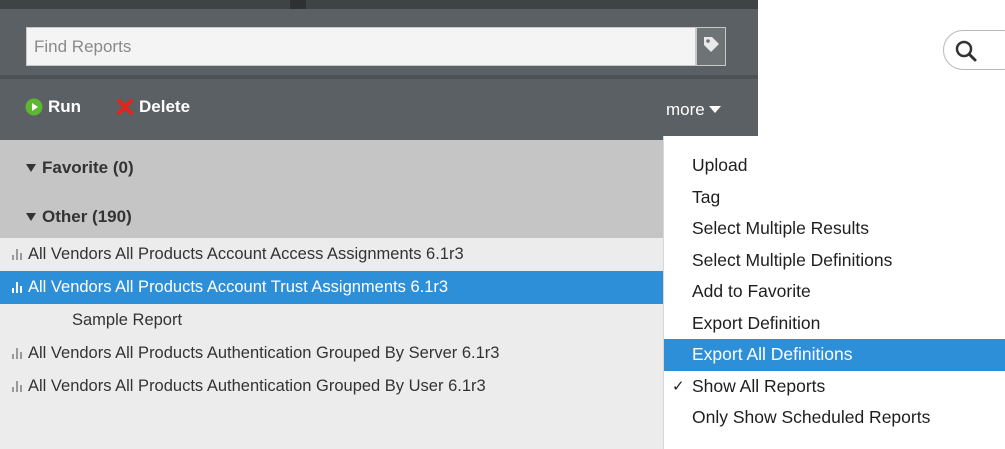 Image resolution: width=1005 pixels, height=449 pixels. What do you see at coordinates (706, 196) in the screenshot?
I see `menu-item-label: Tag` at bounding box center [706, 196].